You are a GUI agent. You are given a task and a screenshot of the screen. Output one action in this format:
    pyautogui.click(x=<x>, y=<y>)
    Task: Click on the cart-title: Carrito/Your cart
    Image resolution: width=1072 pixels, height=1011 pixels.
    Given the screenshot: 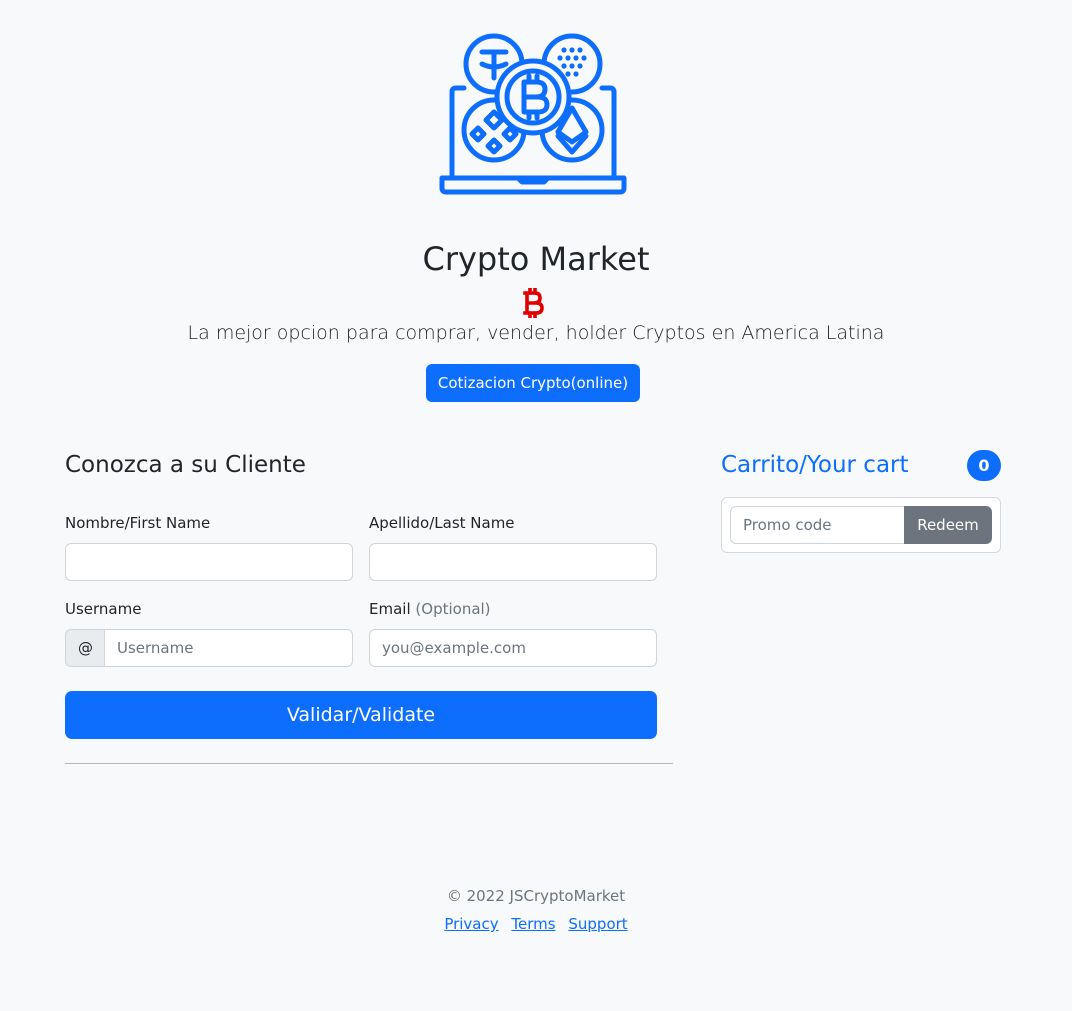 What is the action you would take?
    pyautogui.click(x=815, y=465)
    